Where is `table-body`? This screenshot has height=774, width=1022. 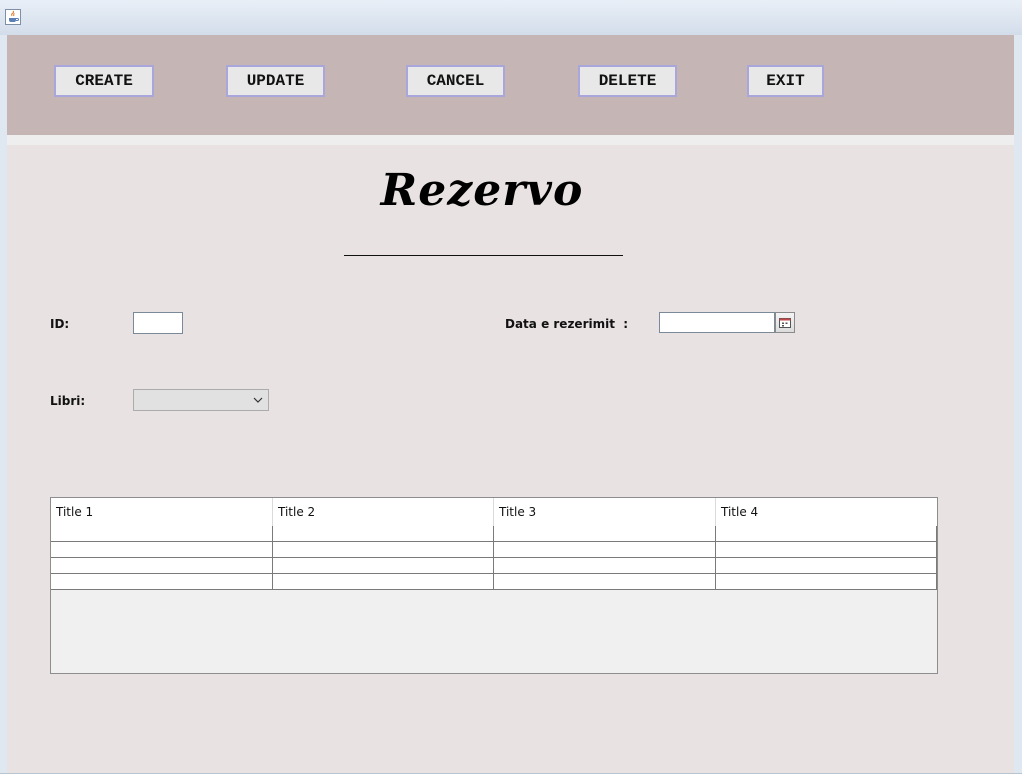 table-body is located at coordinates (494, 558).